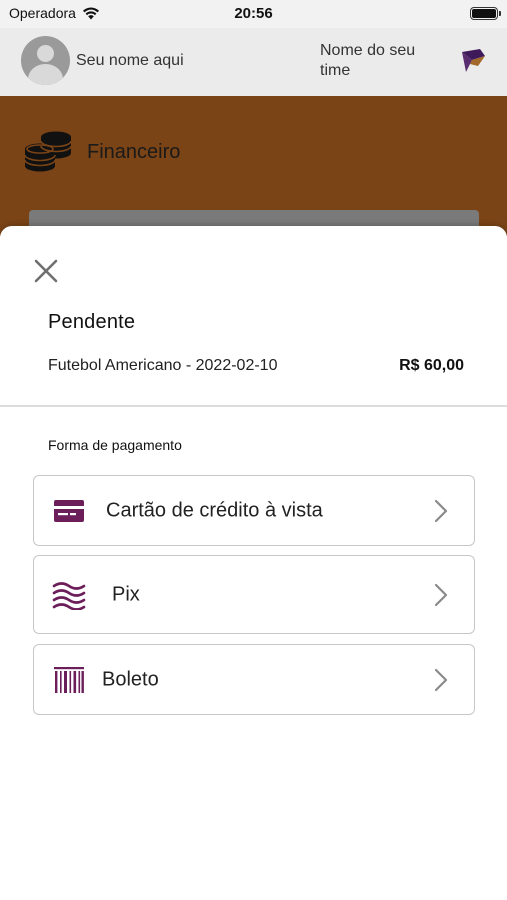 This screenshot has height=900, width=507. I want to click on team-logo-icon, so click(473, 61).